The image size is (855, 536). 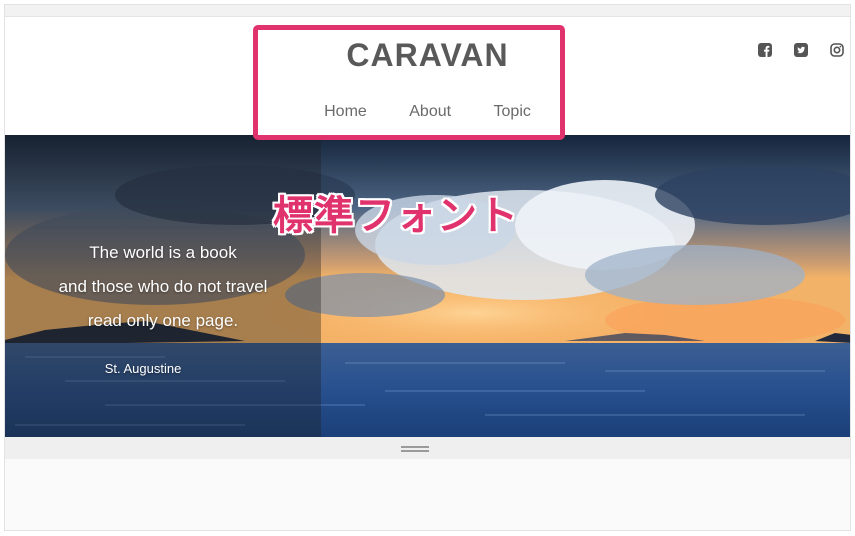 I want to click on instagram-icon, so click(x=837, y=50).